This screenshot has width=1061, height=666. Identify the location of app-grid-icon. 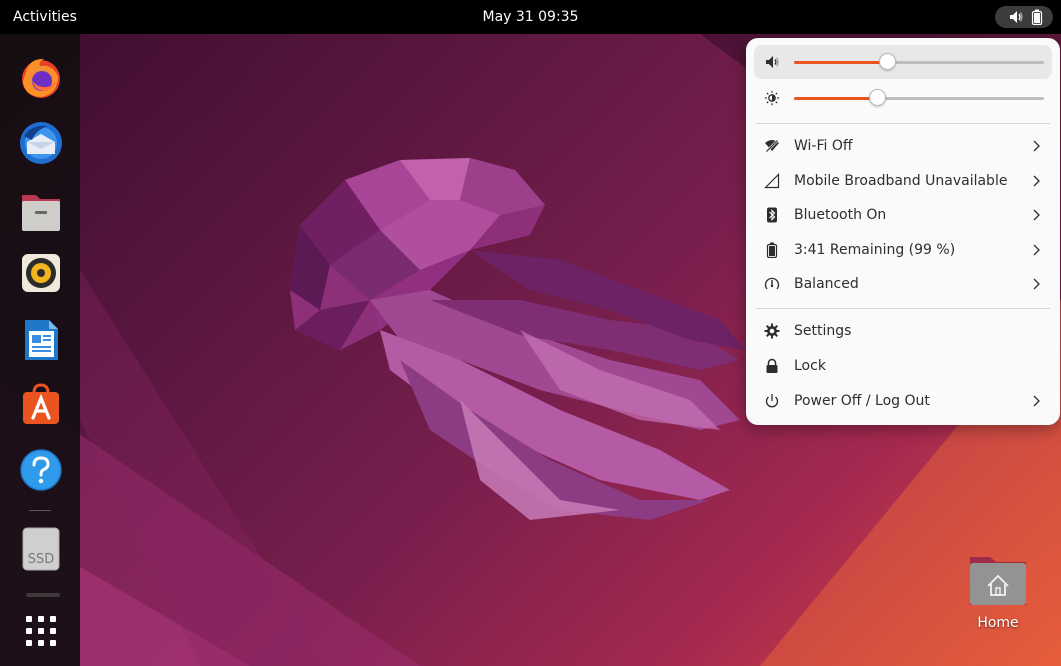
(41, 631).